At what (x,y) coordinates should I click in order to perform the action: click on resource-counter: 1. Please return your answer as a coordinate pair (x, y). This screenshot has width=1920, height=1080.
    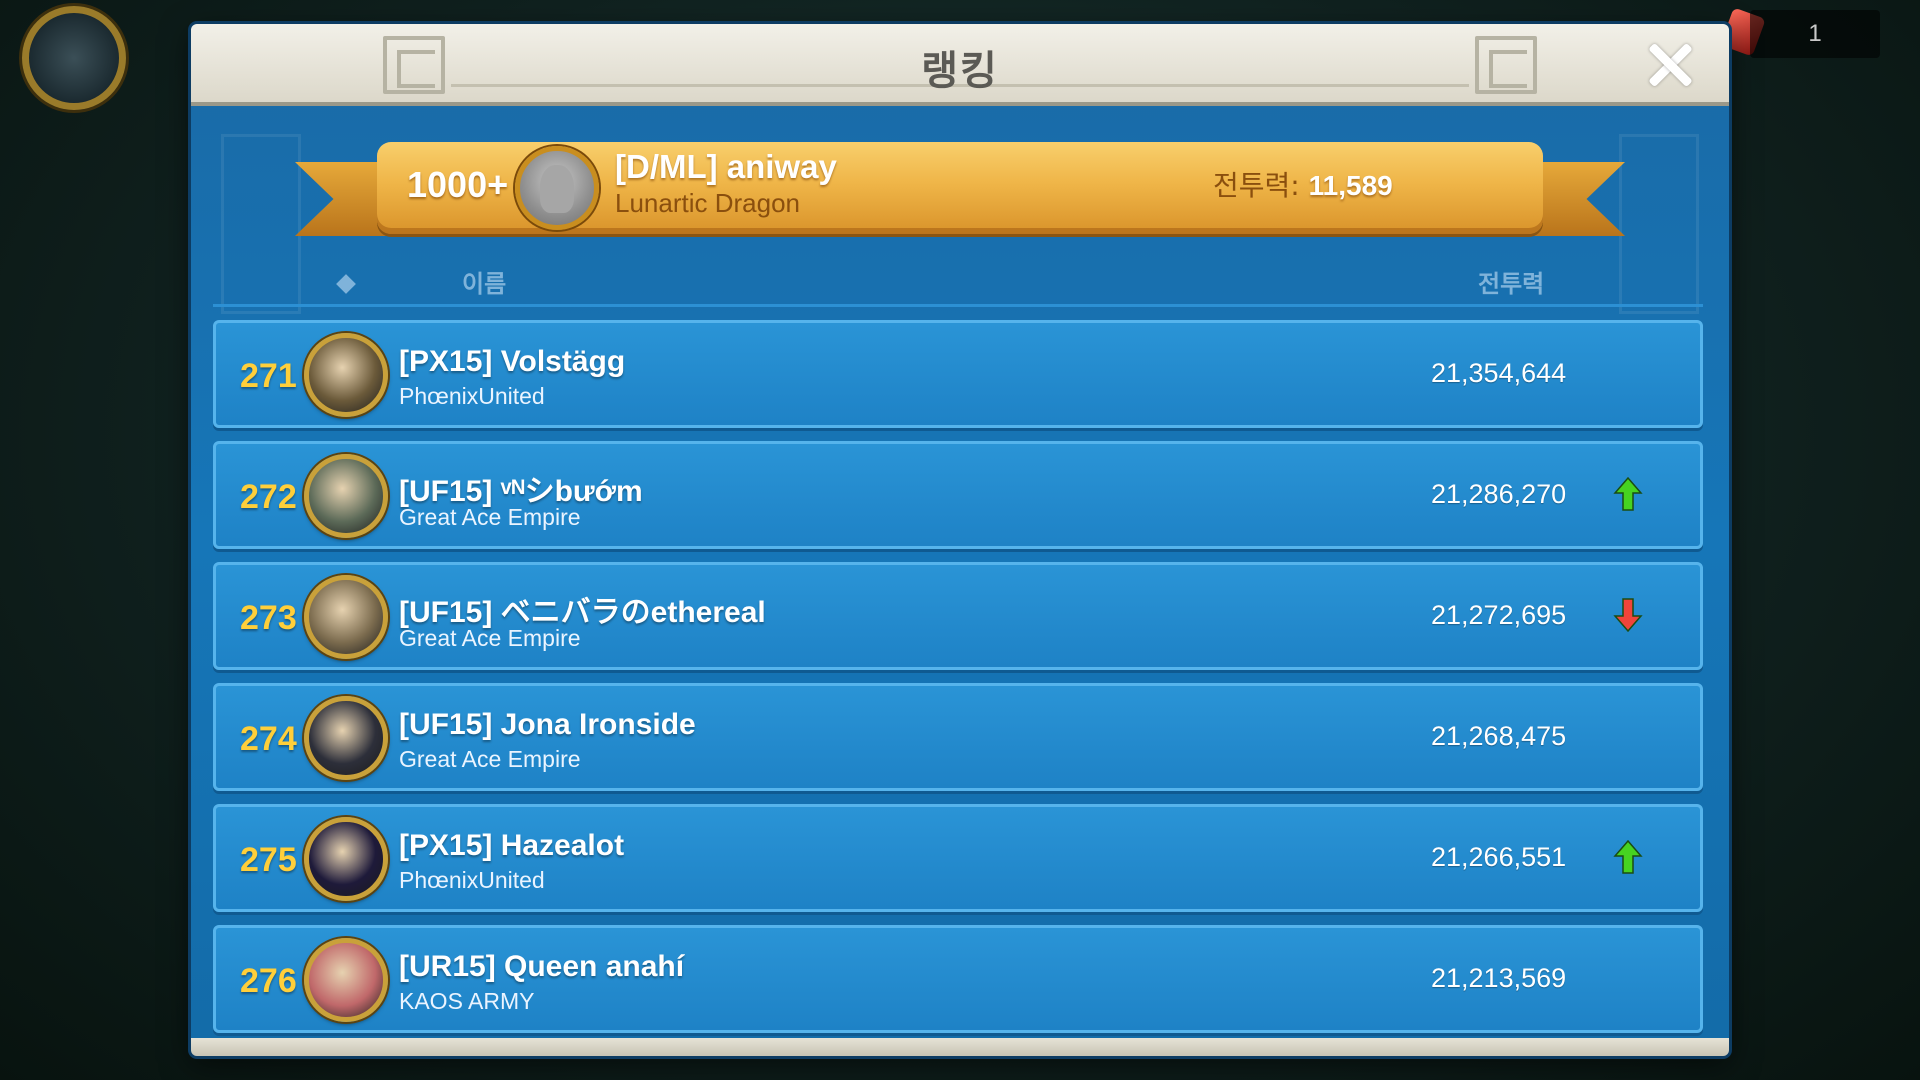
    Looking at the image, I should click on (1815, 34).